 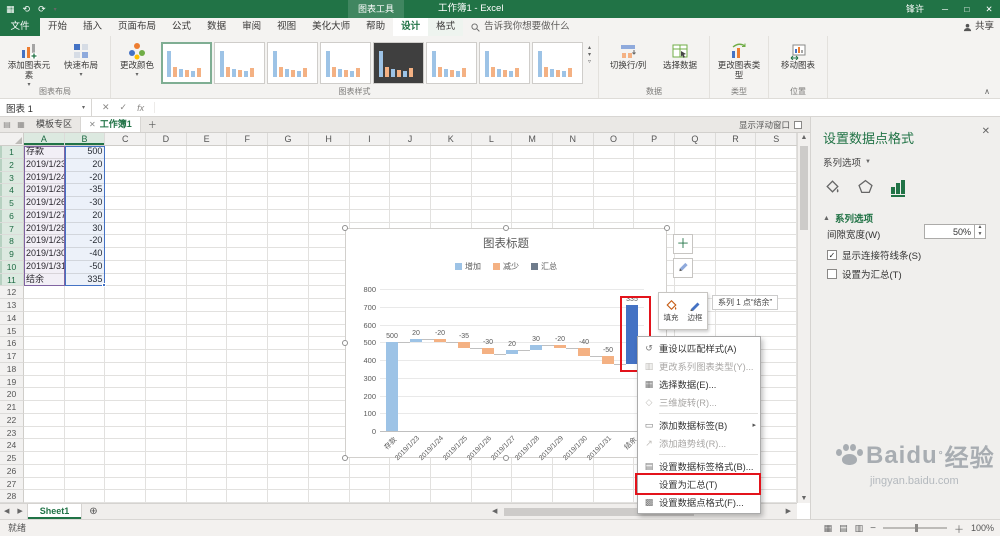 What do you see at coordinates (776, 458) in the screenshot?
I see `cell-S25` at bounding box center [776, 458].